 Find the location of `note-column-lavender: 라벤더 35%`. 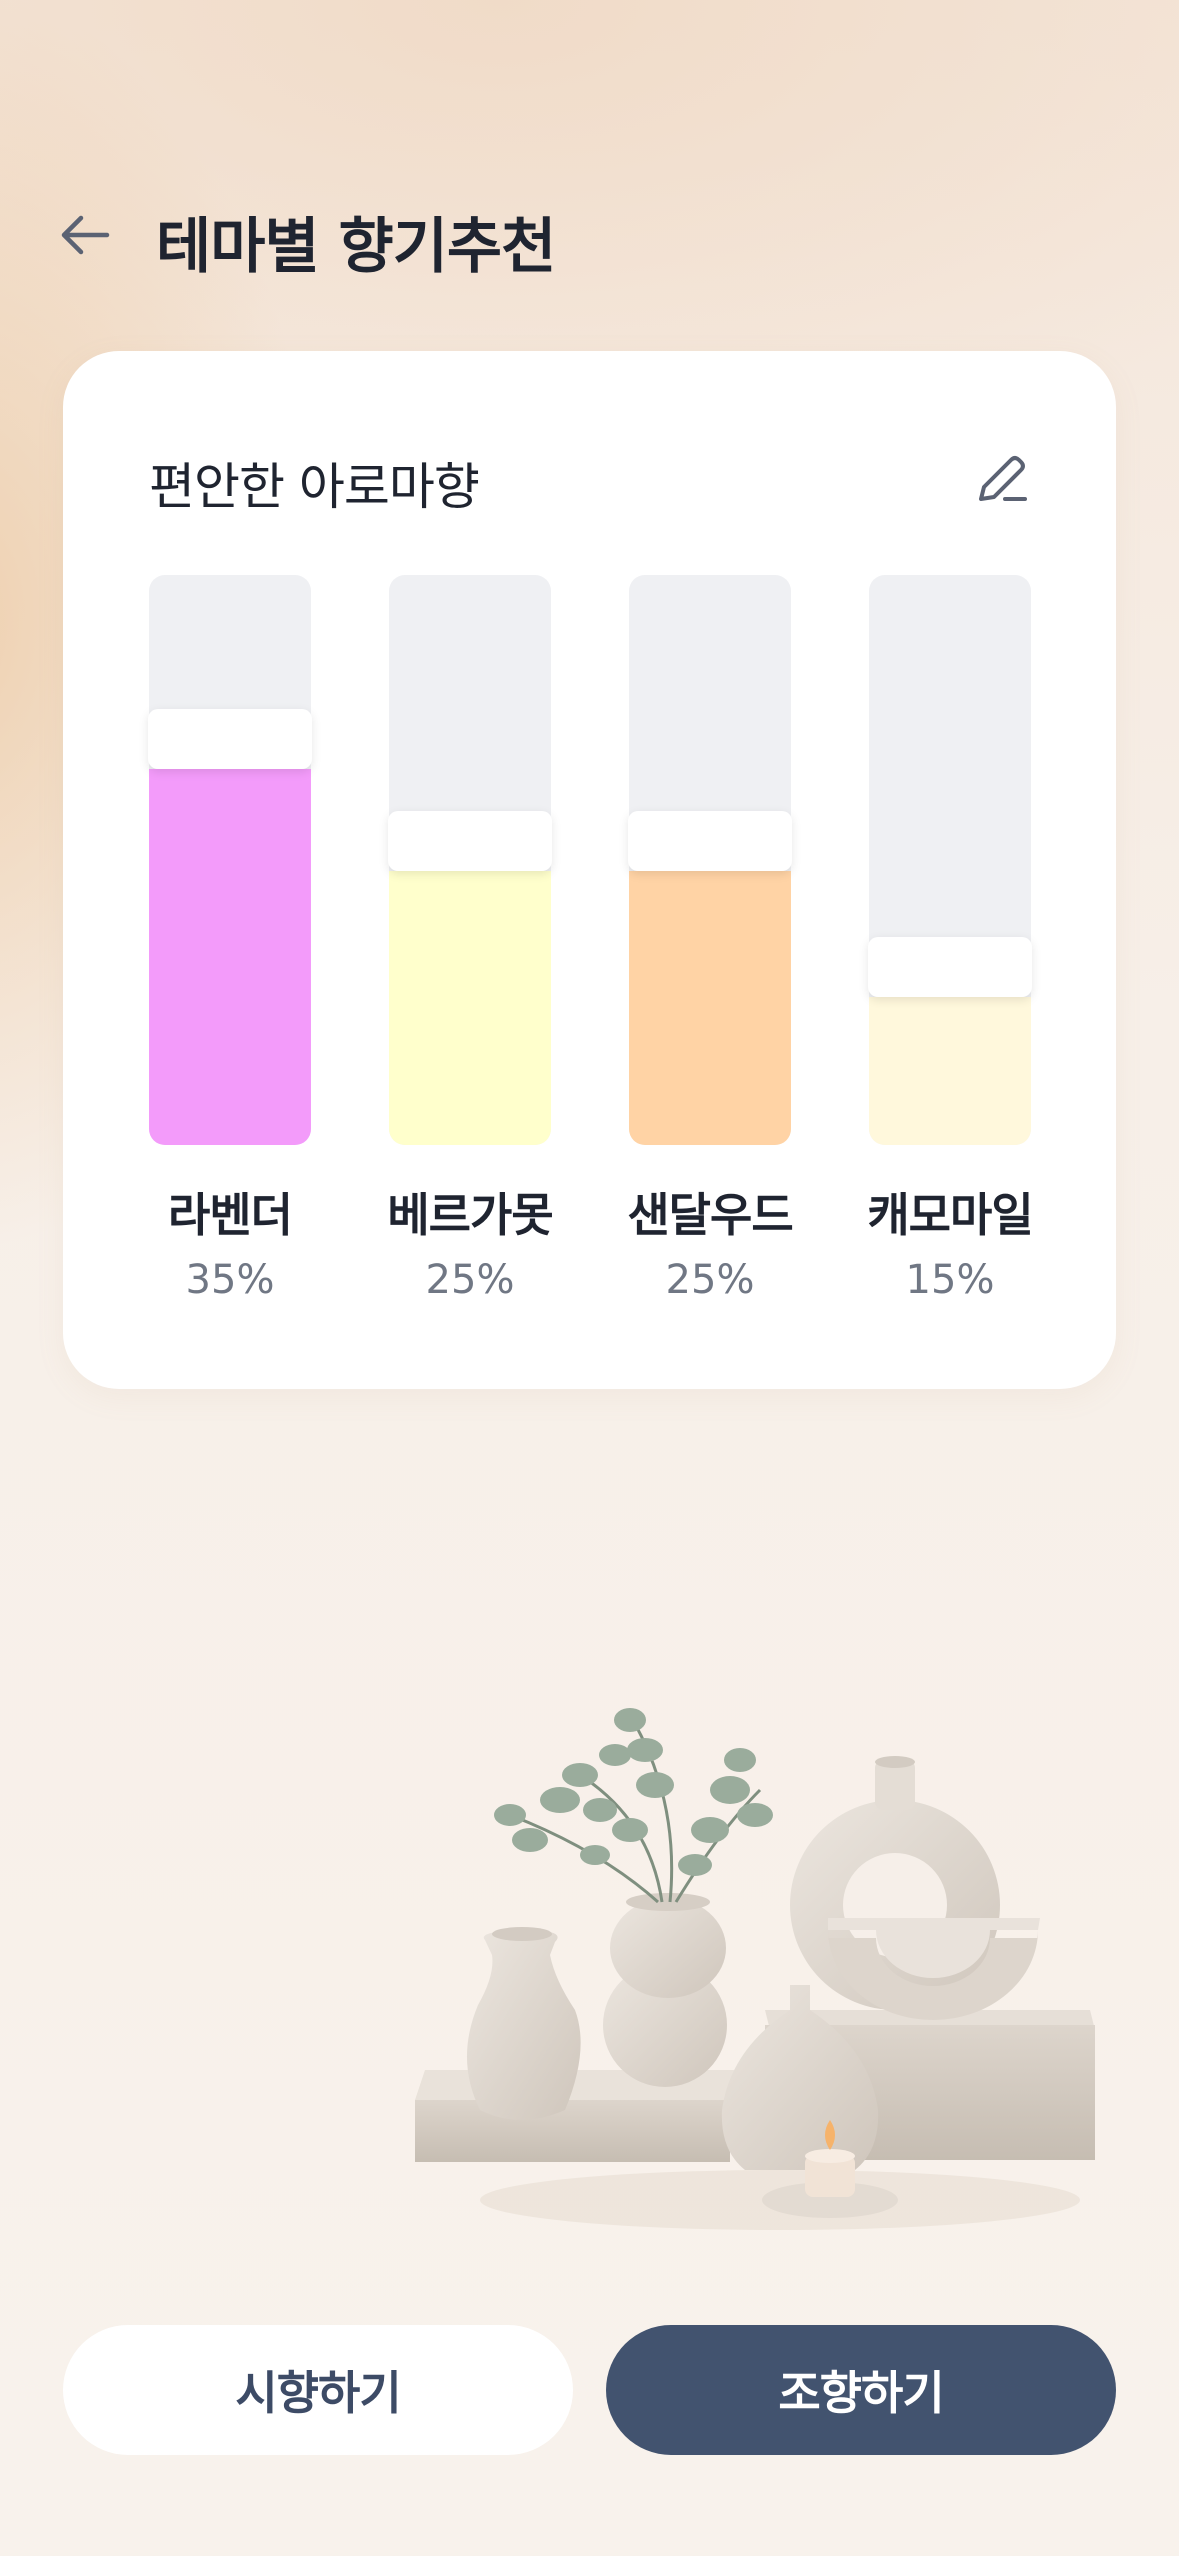

note-column-lavender: 라벤더 35% is located at coordinates (230, 939).